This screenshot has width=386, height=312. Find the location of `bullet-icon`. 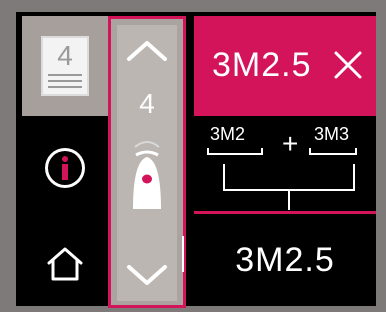

bullet-icon is located at coordinates (147, 175).